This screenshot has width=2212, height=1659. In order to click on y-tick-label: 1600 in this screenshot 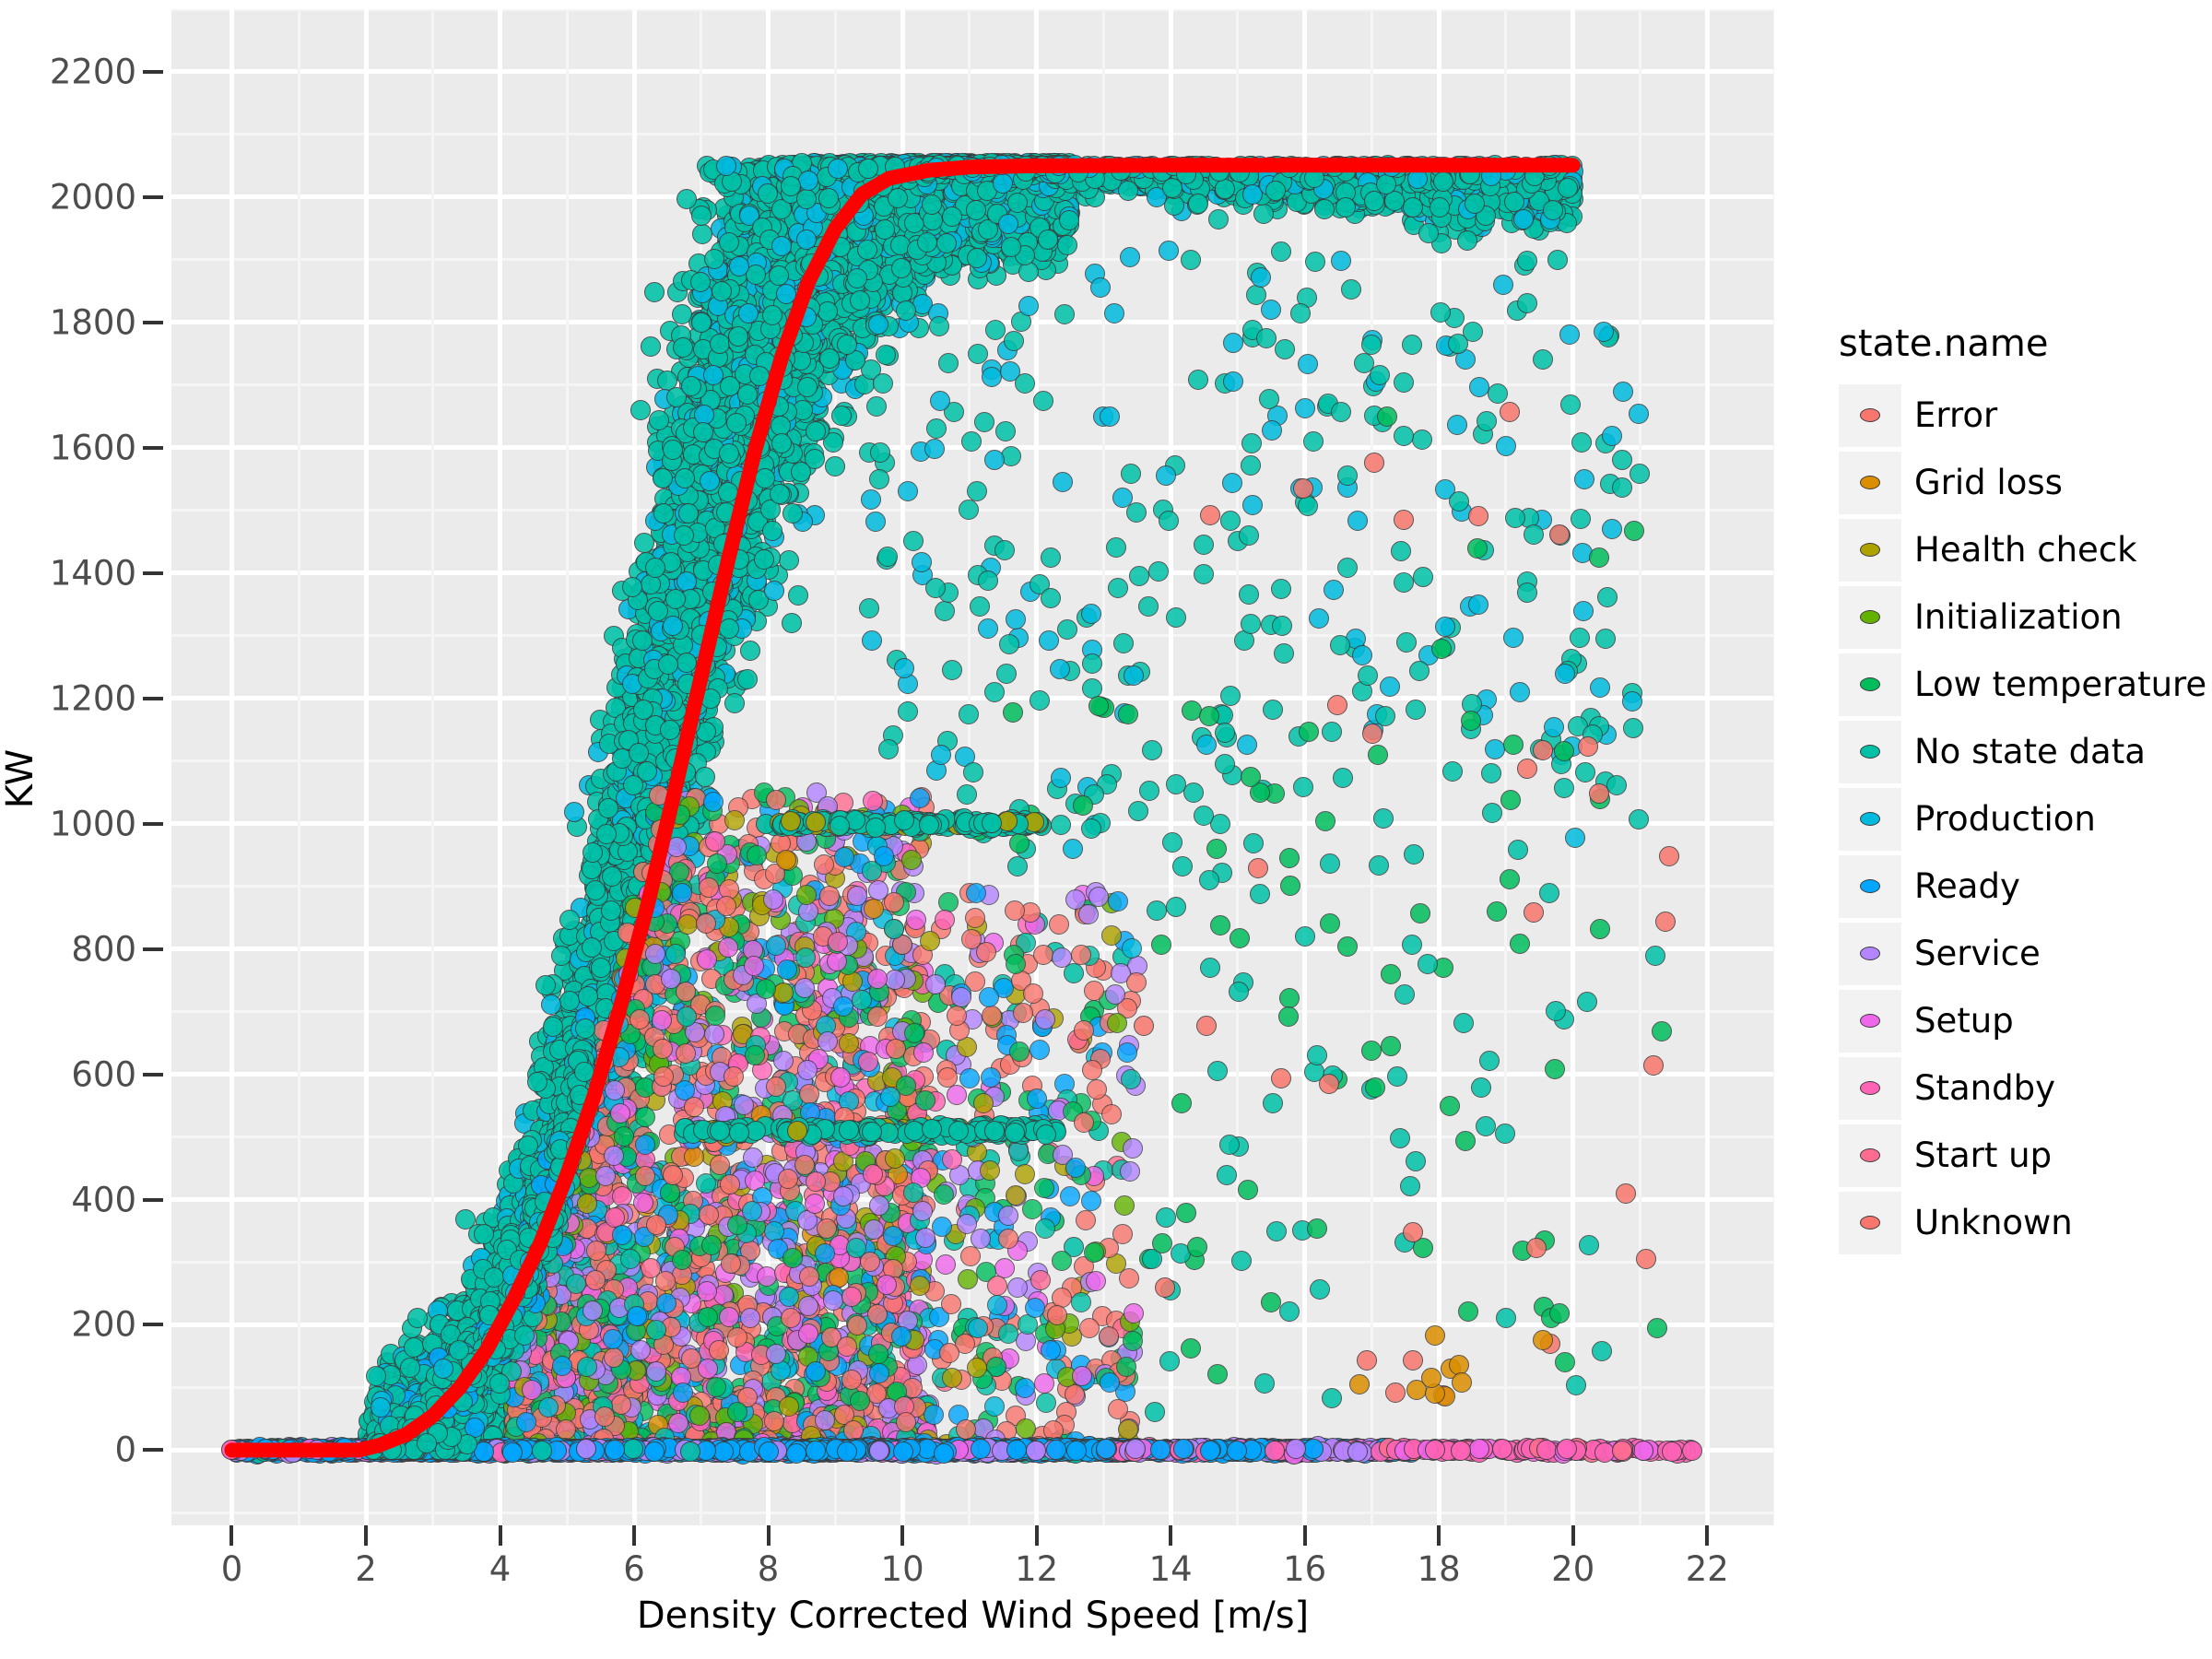, I will do `click(93, 447)`.